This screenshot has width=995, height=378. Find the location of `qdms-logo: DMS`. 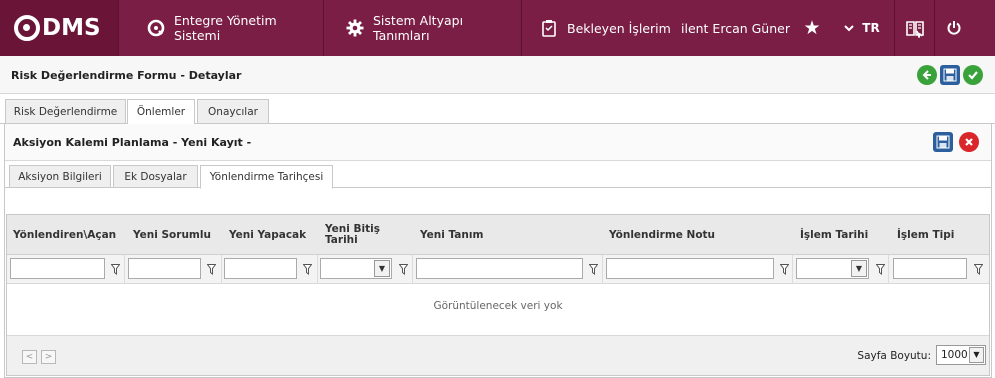

qdms-logo: DMS is located at coordinates (59, 28).